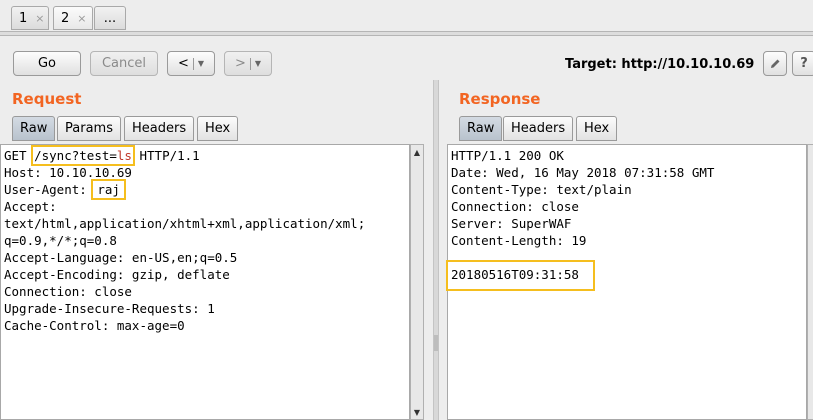  Describe the element at coordinates (30, 18) in the screenshot. I see `tab-1: 1 ×` at that location.